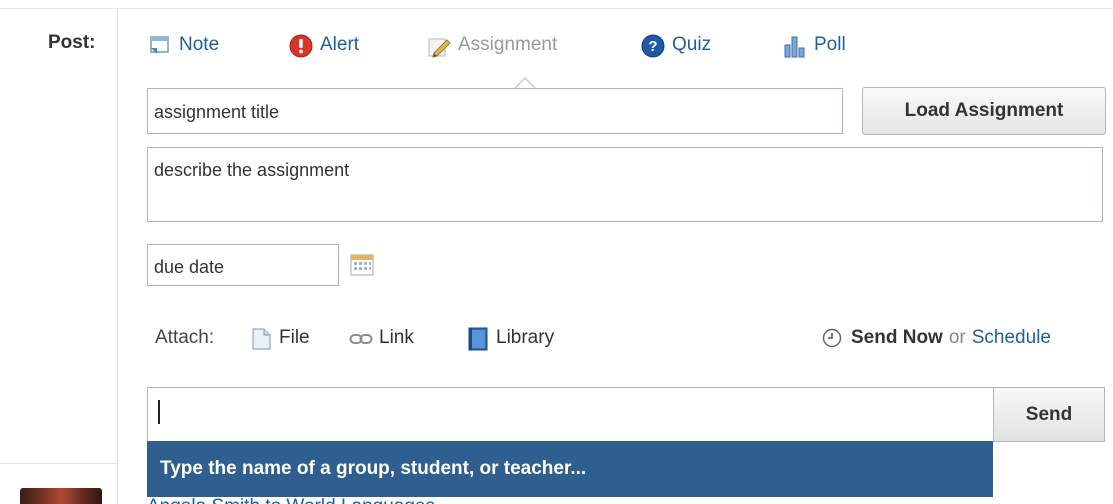 Image resolution: width=1113 pixels, height=504 pixels. Describe the element at coordinates (508, 44) in the screenshot. I see `tab-assignment-label: Assignment` at that location.